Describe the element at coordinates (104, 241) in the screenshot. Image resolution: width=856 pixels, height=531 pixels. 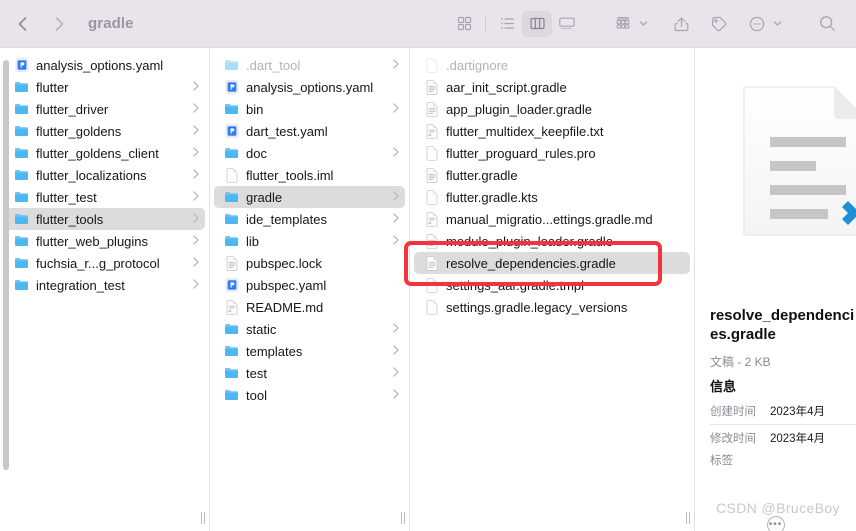
I see `file-row: flutter_web_plugins` at that location.